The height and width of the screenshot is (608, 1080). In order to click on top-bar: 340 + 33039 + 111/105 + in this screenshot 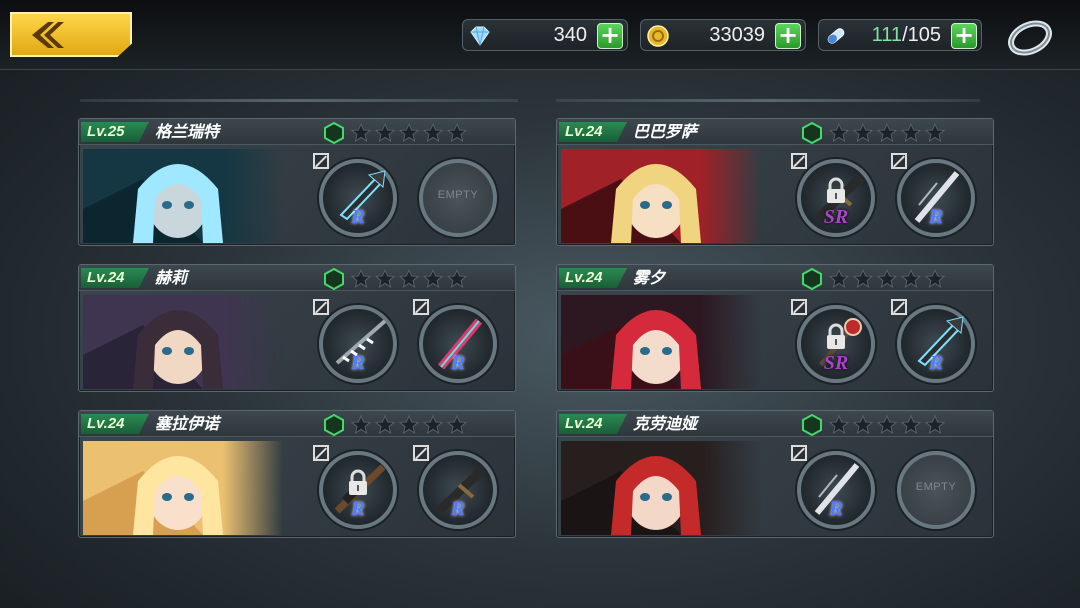, I will do `click(540, 35)`.